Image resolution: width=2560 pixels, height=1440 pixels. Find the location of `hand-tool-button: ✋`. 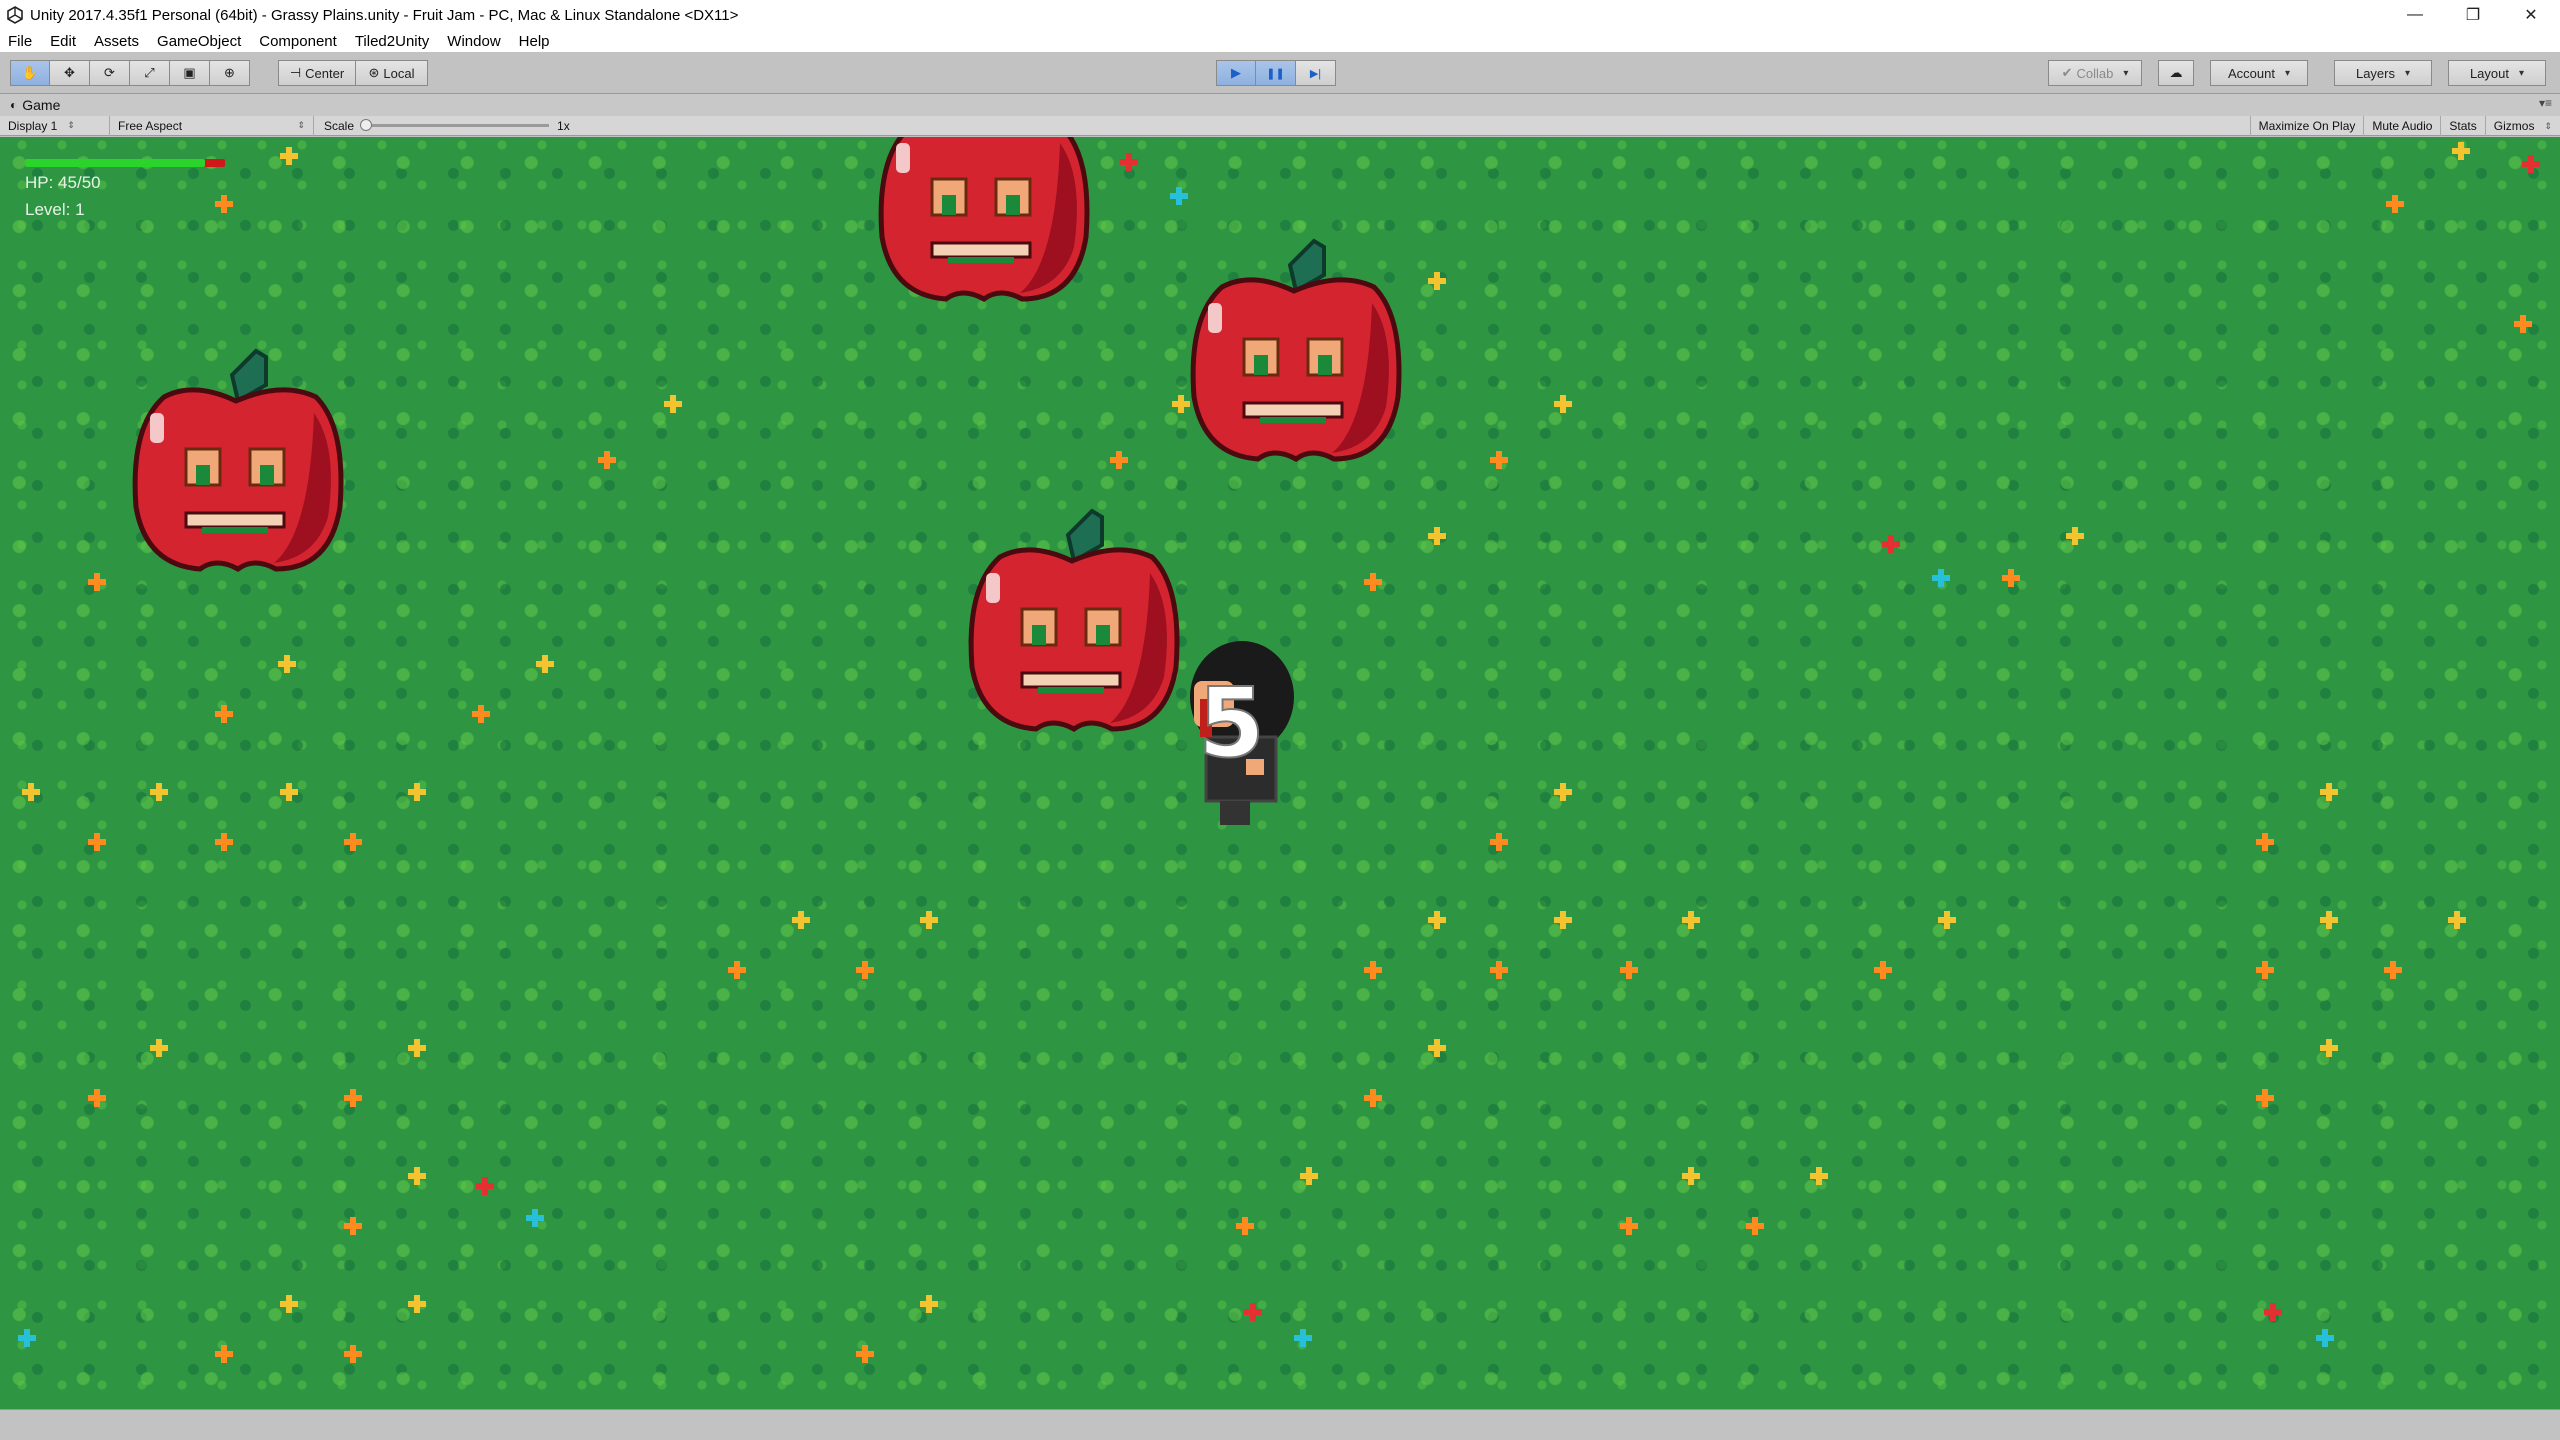

hand-tool-button: ✋ is located at coordinates (30, 73).